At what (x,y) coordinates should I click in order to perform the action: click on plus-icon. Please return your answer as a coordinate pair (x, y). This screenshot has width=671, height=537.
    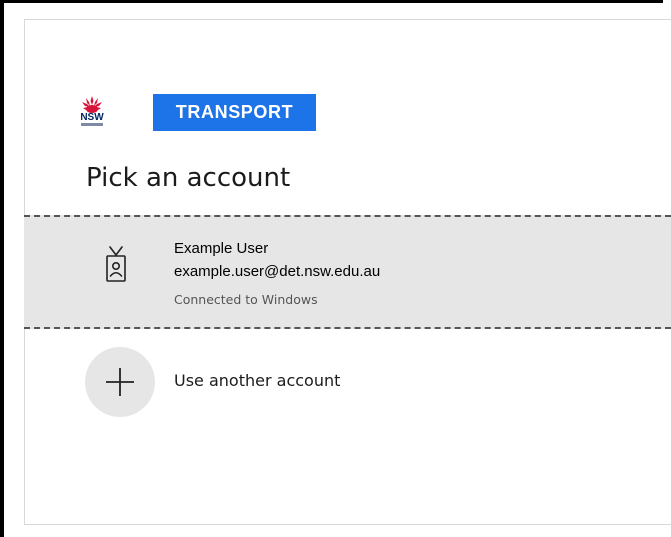
    Looking at the image, I should click on (120, 382).